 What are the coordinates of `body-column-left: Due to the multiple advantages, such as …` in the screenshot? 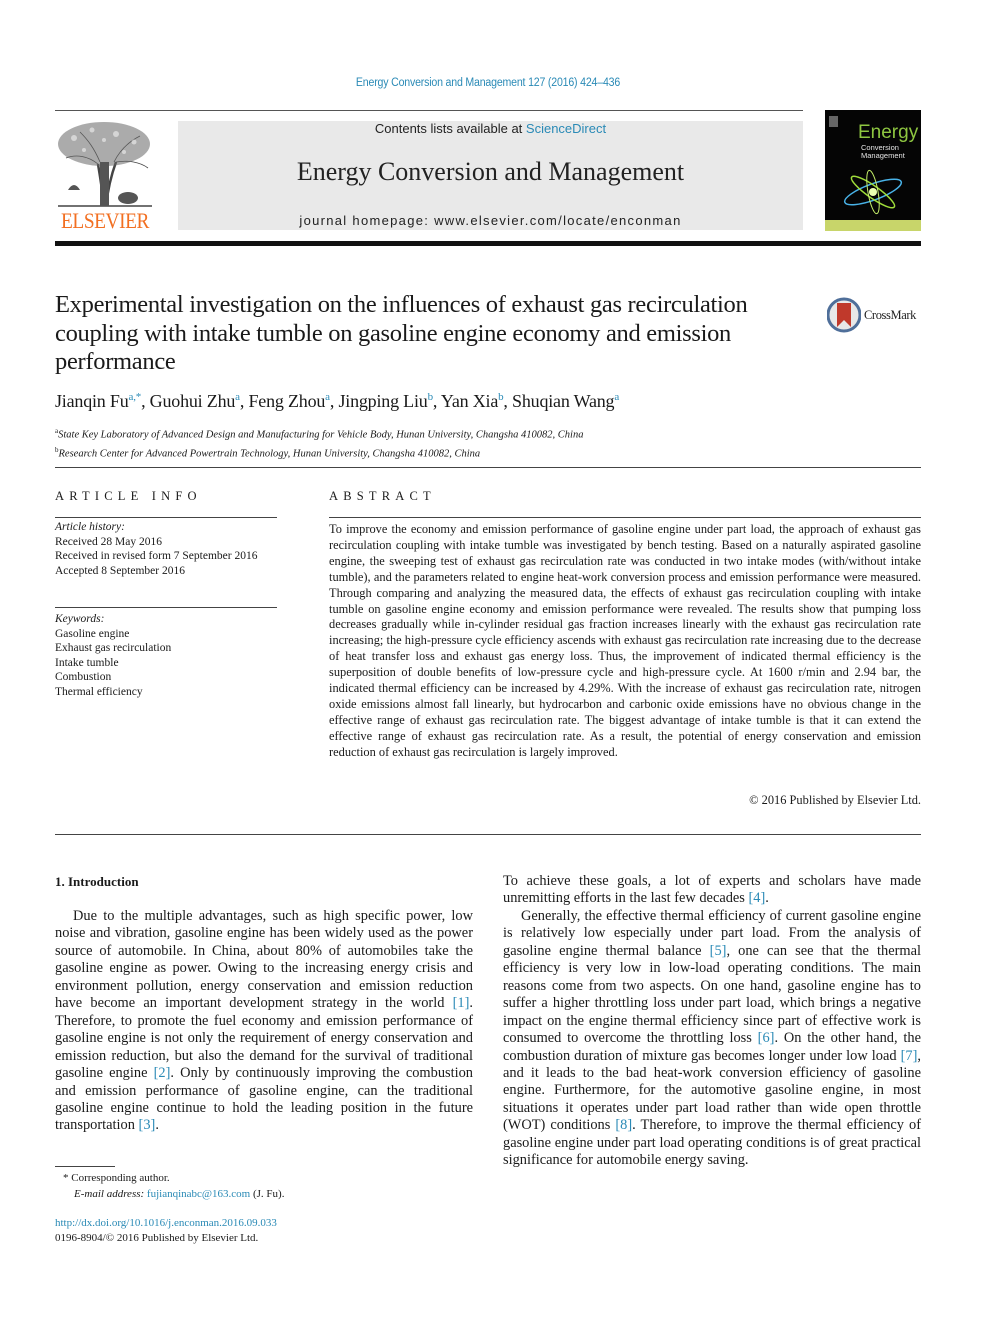 It's located at (264, 1021).